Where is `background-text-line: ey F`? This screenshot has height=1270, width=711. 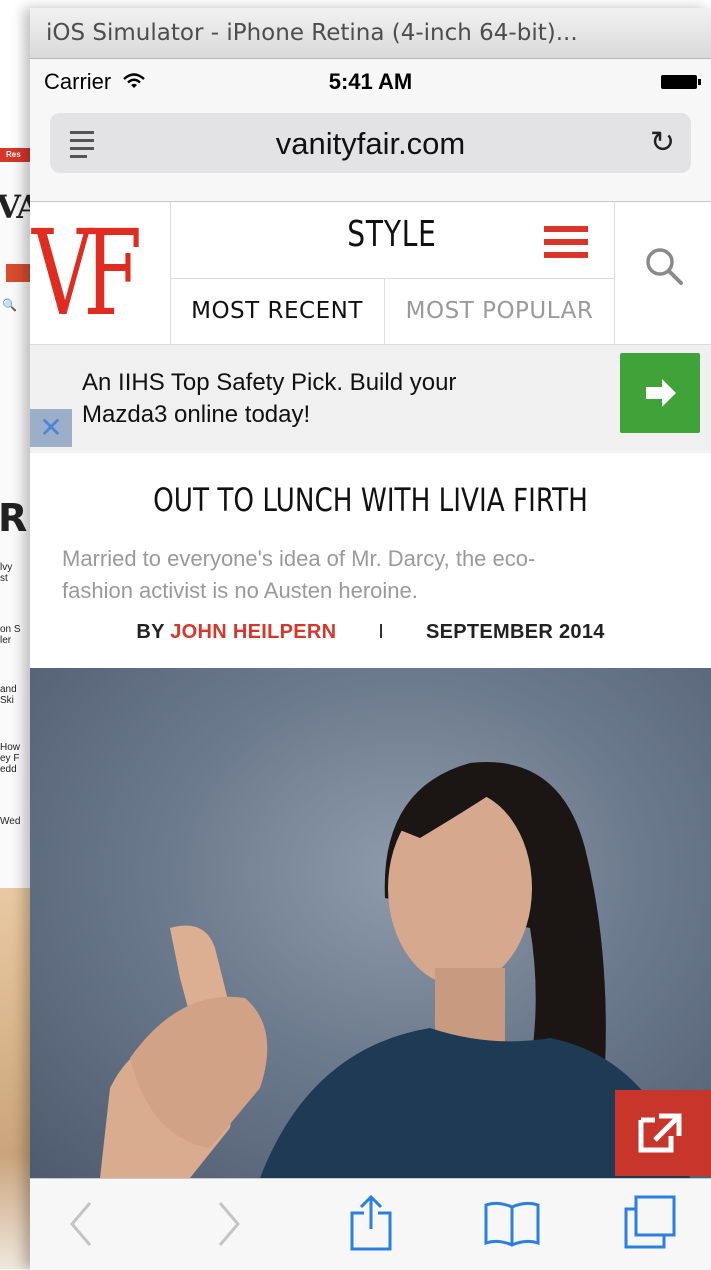
background-text-line: ey F is located at coordinates (10, 758).